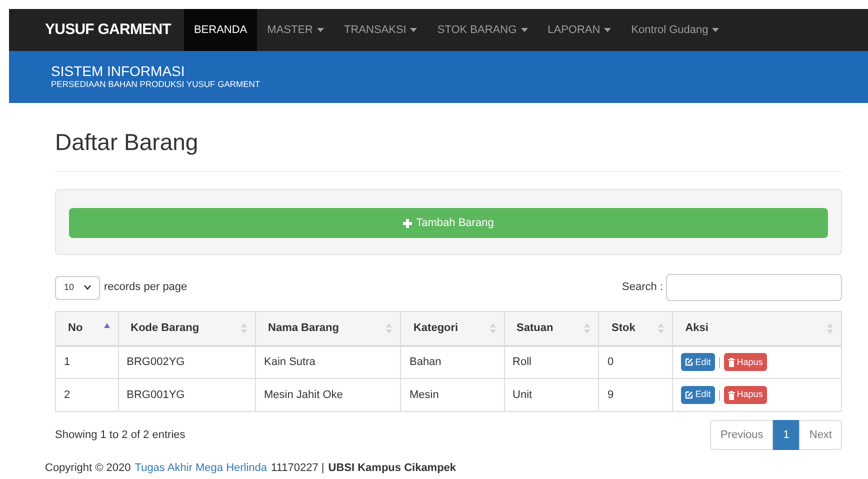 The height and width of the screenshot is (479, 868). What do you see at coordinates (156, 84) in the screenshot?
I see `banner-subtitle: PERSEDIAAN BAHAN PRODUKSI YUSUF GARMENT` at bounding box center [156, 84].